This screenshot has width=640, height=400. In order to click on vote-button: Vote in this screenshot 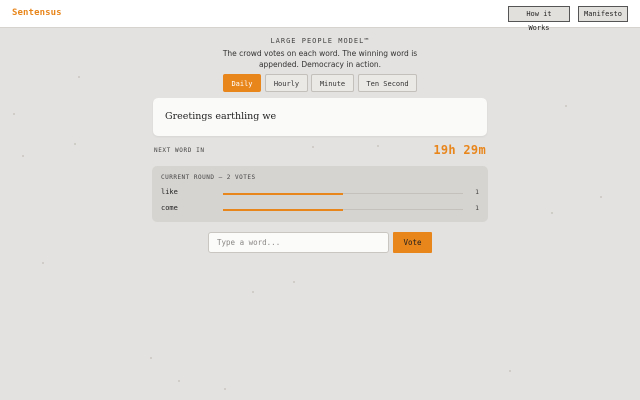, I will do `click(412, 242)`.